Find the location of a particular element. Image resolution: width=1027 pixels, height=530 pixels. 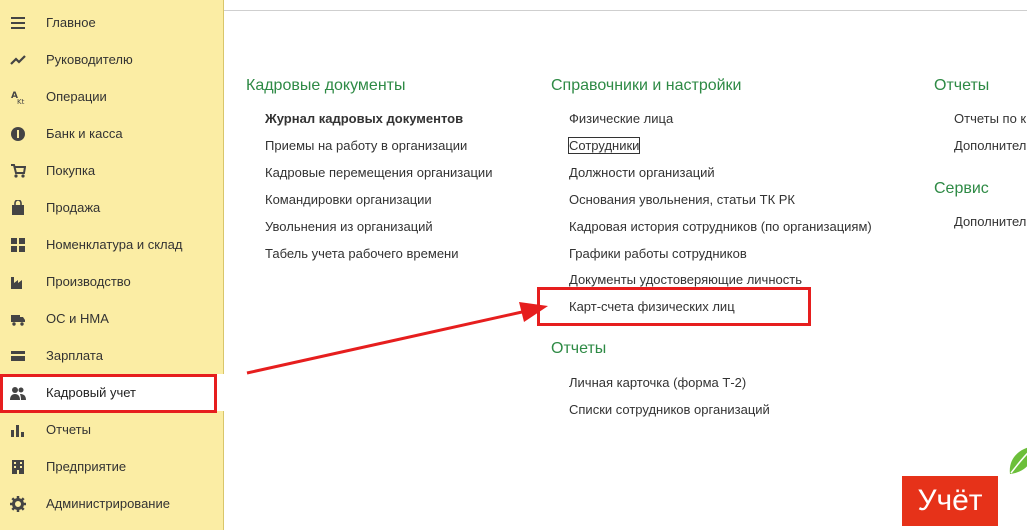

sidebar-item-salary: Зарплата is located at coordinates (112, 355).